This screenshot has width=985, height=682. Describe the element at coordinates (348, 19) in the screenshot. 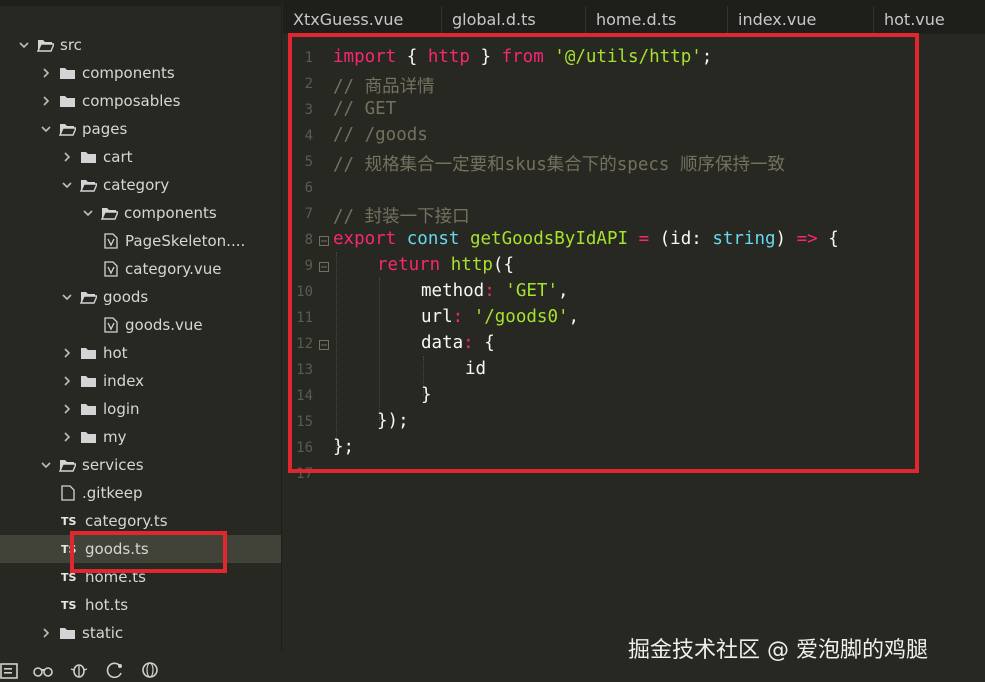

I see `tab-label: XtxGuess.vue` at that location.